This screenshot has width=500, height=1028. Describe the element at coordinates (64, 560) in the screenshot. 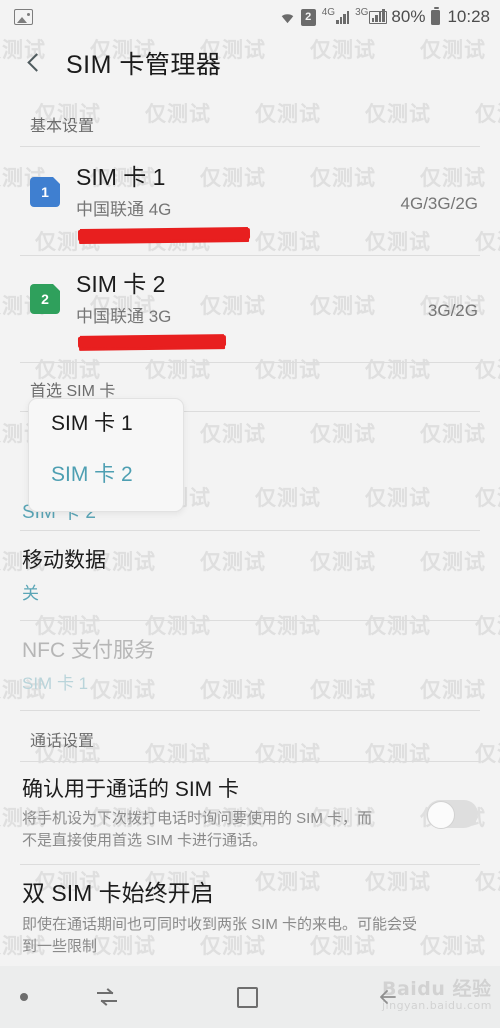

I see `mobile-data-title: 移动数据` at that location.